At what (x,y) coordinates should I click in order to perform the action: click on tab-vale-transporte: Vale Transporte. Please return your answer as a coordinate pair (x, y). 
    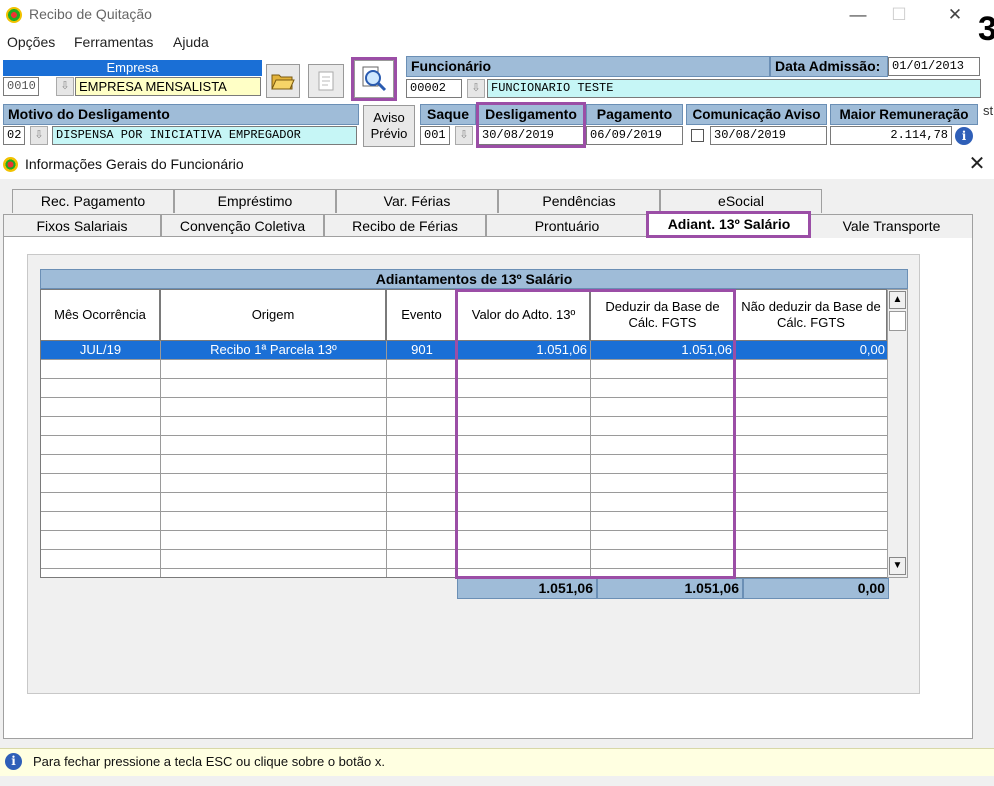
    Looking at the image, I should click on (891, 226).